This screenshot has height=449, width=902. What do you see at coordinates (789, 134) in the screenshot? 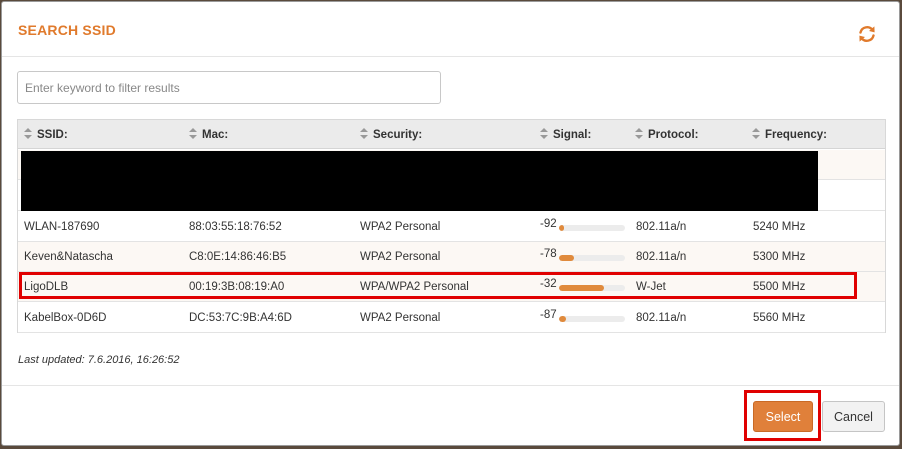
I see `column-header-frequency: Frequency:` at bounding box center [789, 134].